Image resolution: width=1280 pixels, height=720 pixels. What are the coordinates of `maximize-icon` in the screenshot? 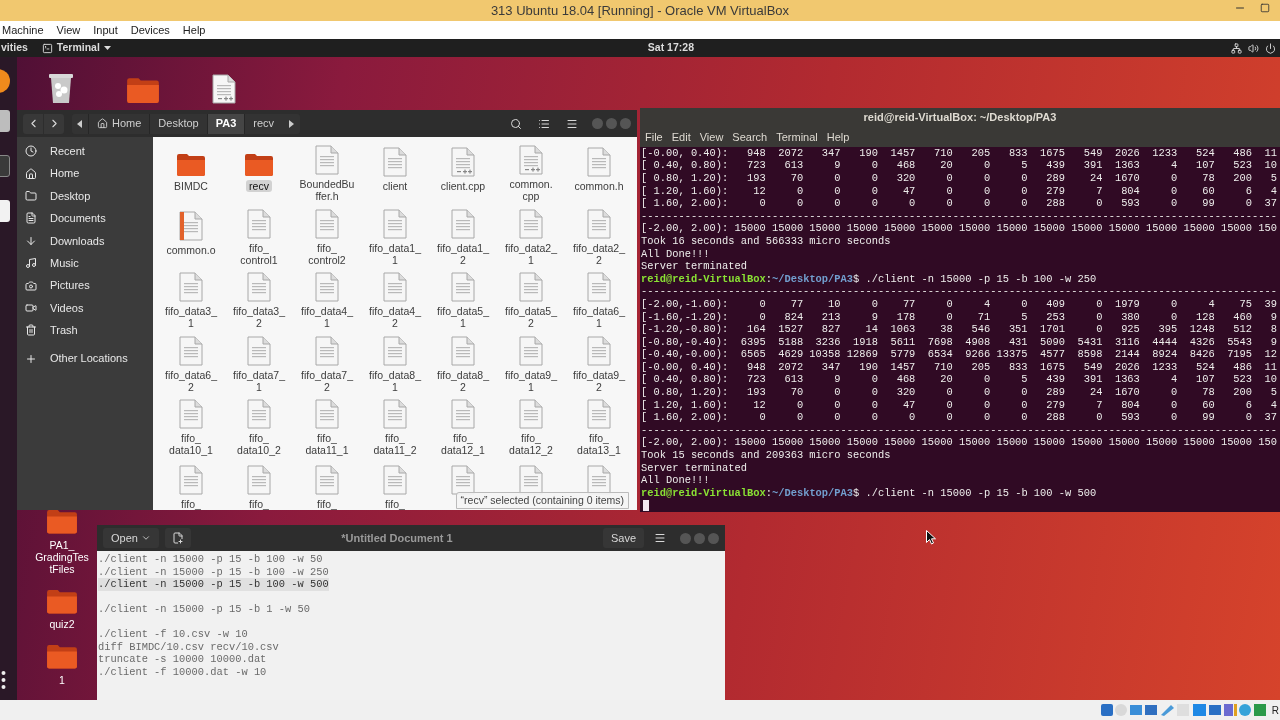 It's located at (1265, 8).